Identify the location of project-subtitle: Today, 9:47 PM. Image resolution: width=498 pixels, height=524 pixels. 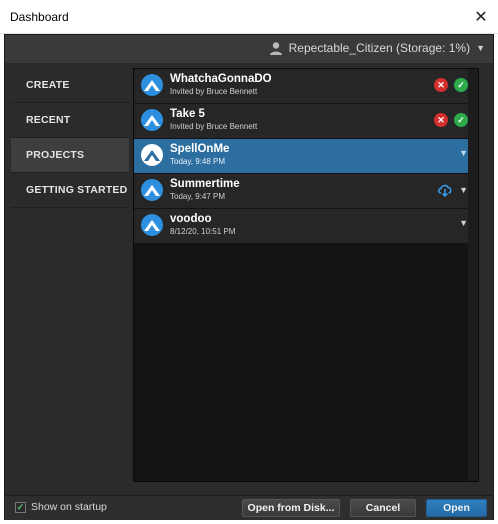
(197, 196).